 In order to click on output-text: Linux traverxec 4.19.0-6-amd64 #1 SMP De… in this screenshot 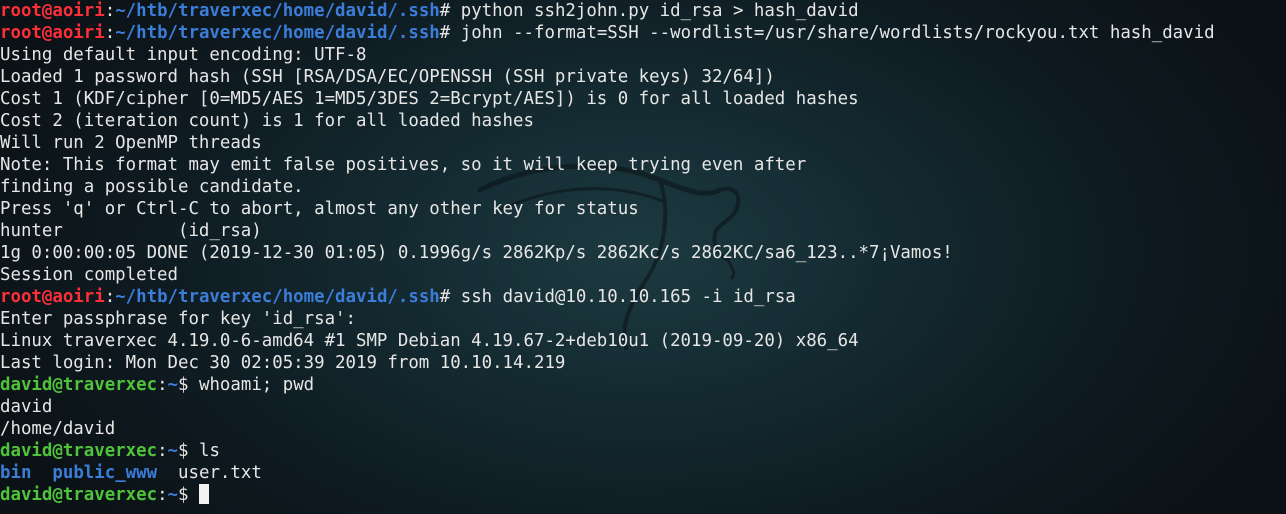, I will do `click(429, 341)`.